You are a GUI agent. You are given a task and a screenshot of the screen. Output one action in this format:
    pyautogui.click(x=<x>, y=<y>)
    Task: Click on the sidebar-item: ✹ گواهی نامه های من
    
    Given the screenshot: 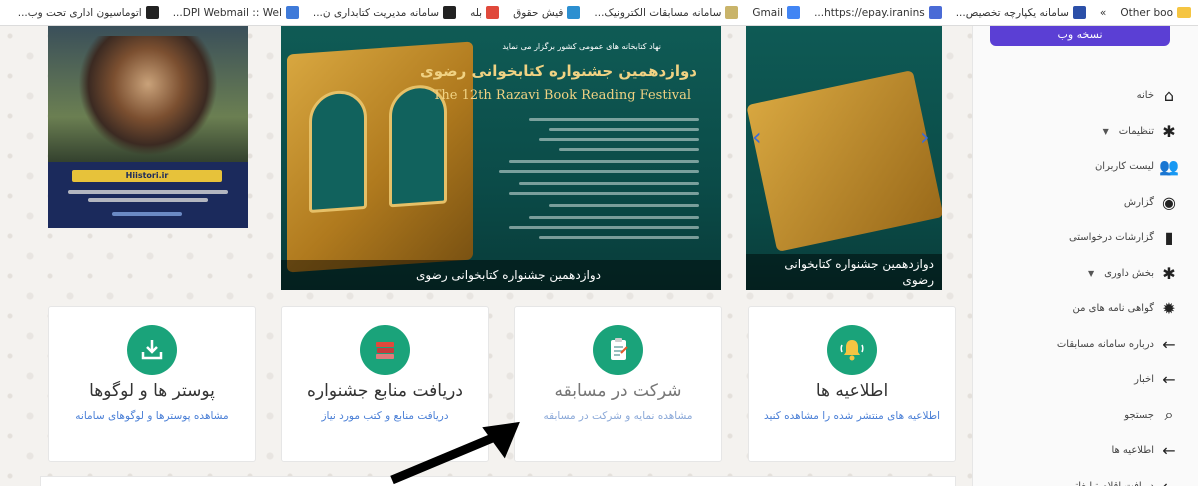 What is the action you would take?
    pyautogui.click(x=1093, y=309)
    